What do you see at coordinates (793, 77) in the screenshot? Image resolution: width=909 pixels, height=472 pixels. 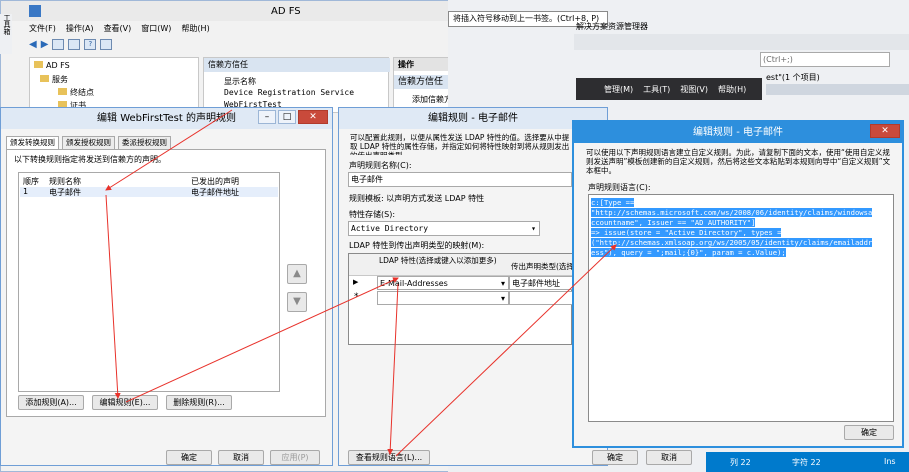 I see `solution-item: est"(1 个项目)` at bounding box center [793, 77].